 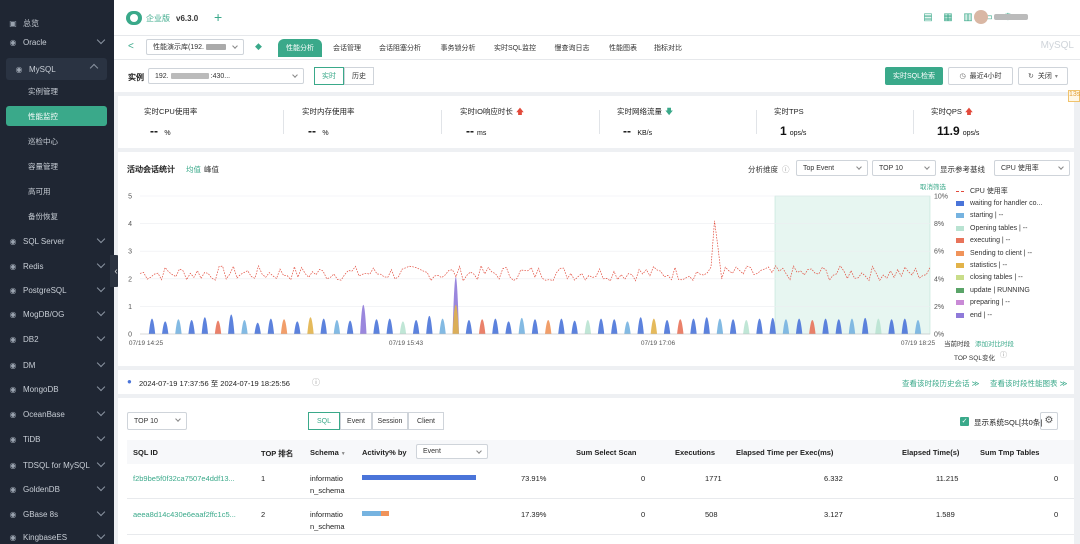 What do you see at coordinates (57, 314) in the screenshot?
I see `sidebar-item-mogdb-og: ◉ MogDB/OG` at bounding box center [57, 314].